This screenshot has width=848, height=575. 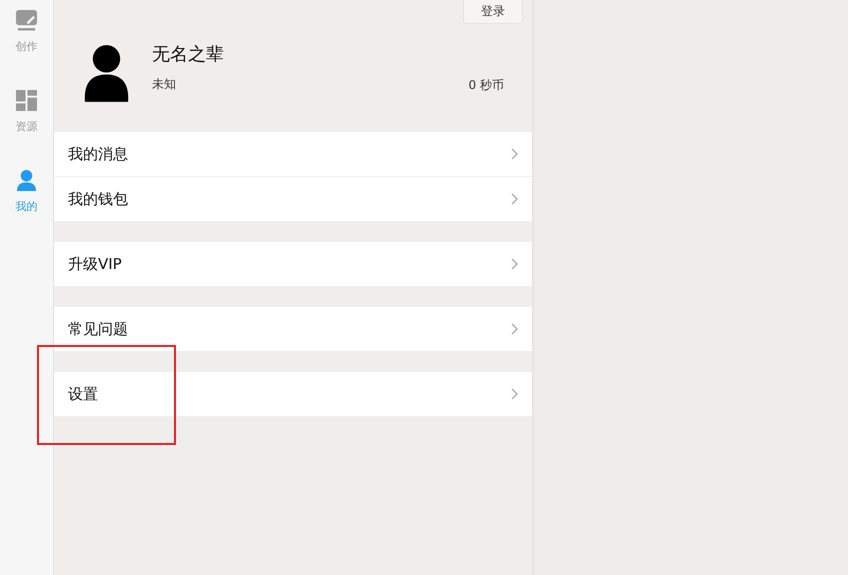 What do you see at coordinates (293, 329) in the screenshot?
I see `menu-item: 常见问题` at bounding box center [293, 329].